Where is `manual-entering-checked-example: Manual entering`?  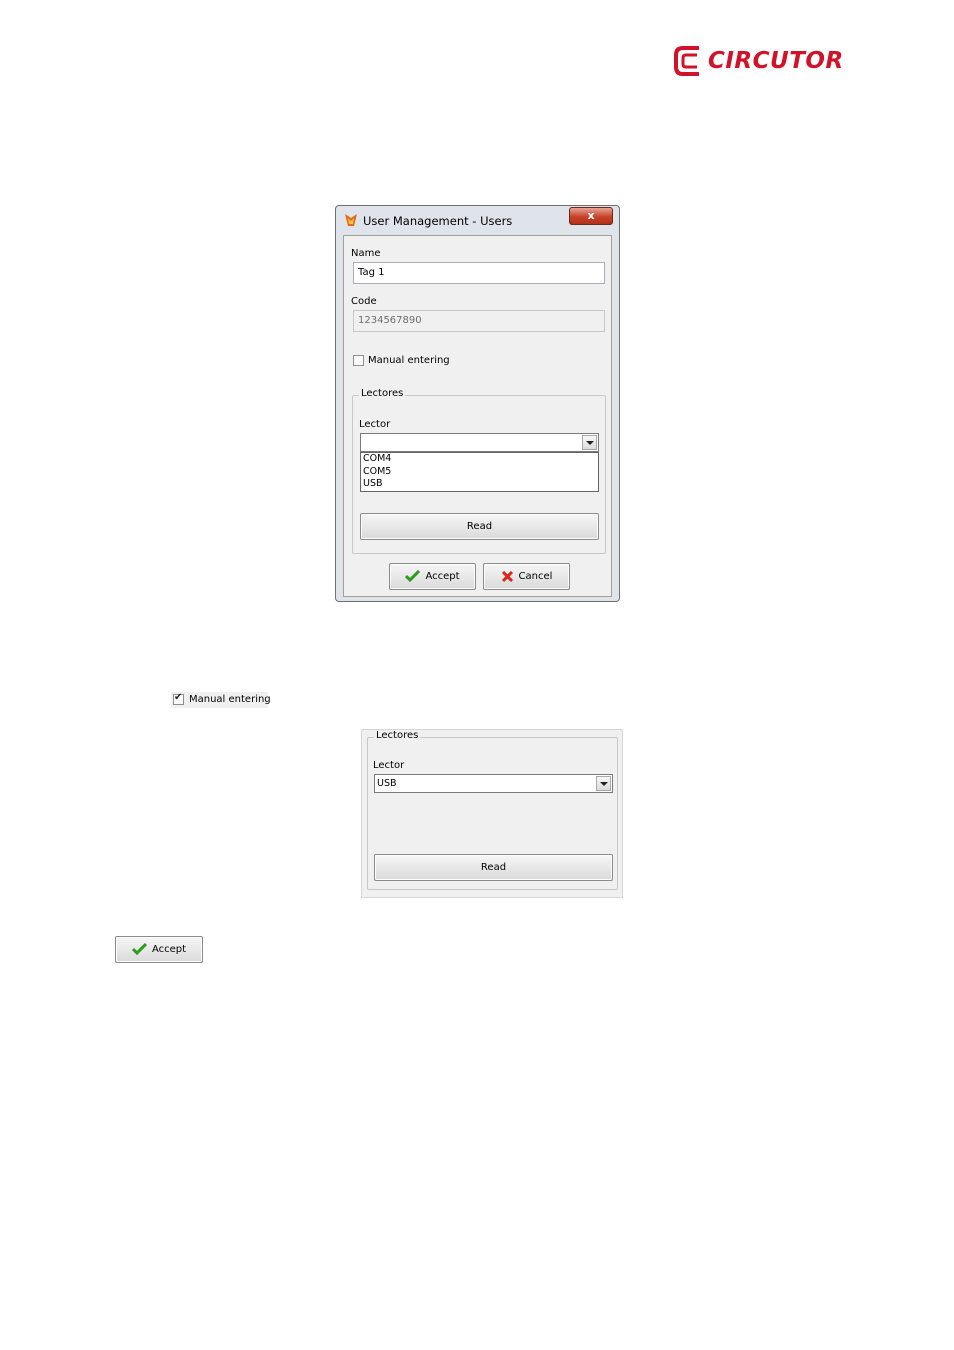
manual-entering-checked-example: Manual entering is located at coordinates (221, 700).